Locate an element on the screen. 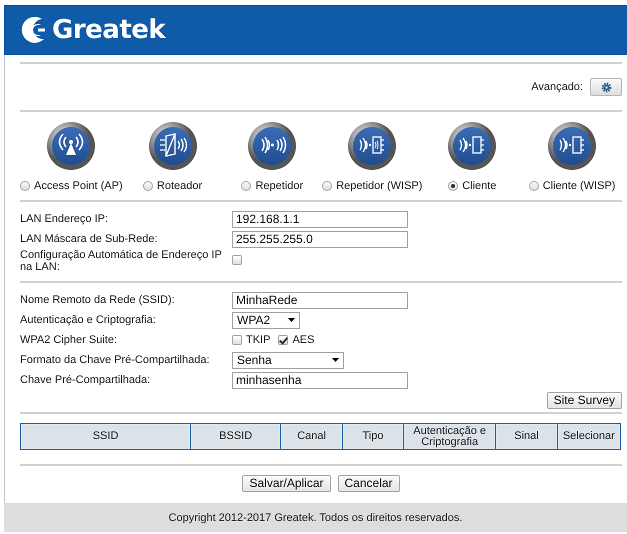 This screenshot has width=627, height=534. settings-icon is located at coordinates (606, 87).